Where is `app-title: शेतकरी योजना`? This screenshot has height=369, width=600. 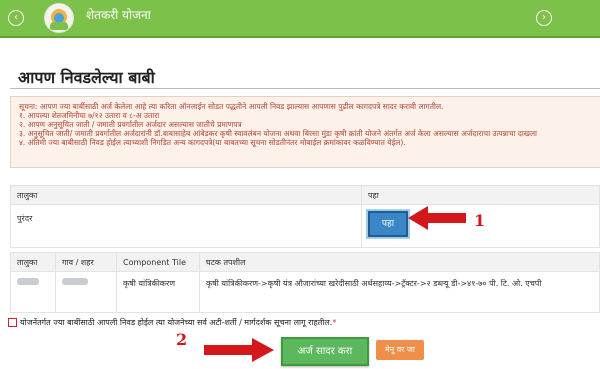 app-title: शेतकरी योजना is located at coordinates (118, 15).